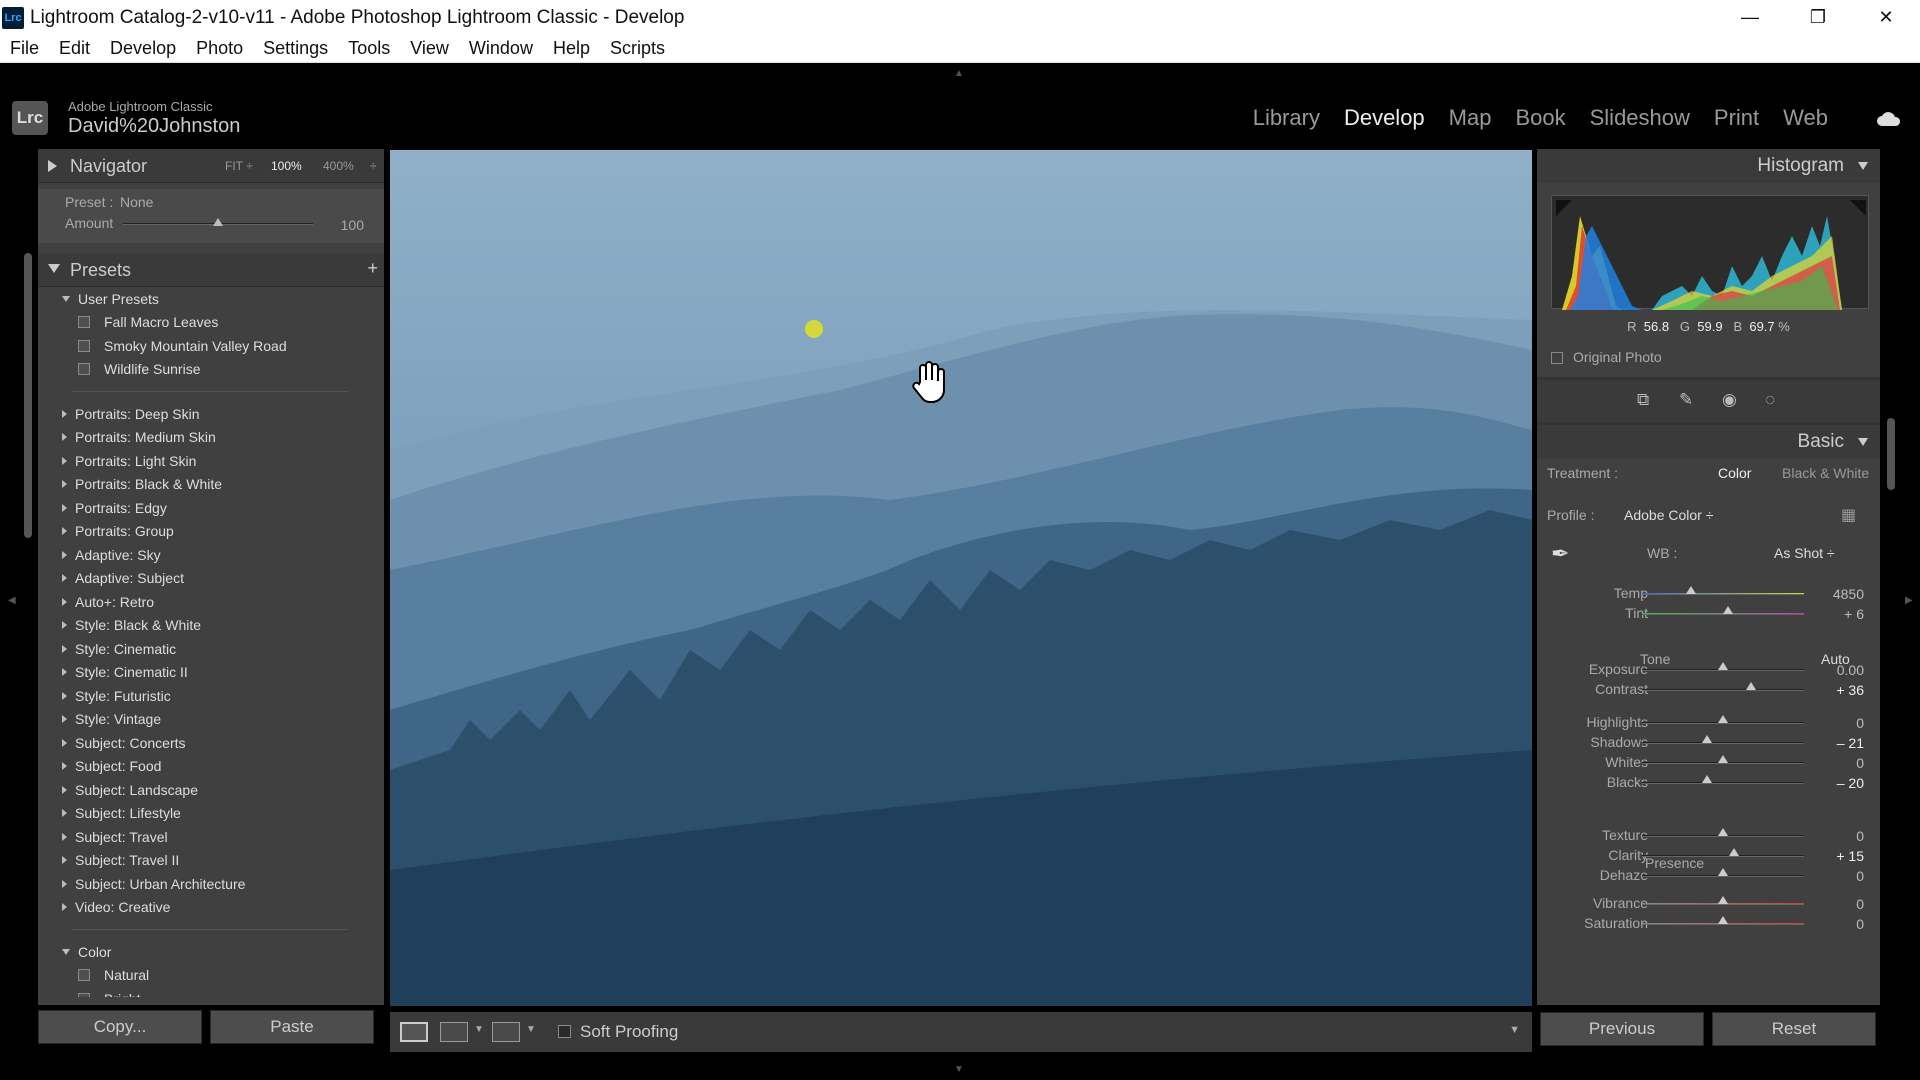  I want to click on preset-group-item: Adaptive: Sky, so click(211, 555).